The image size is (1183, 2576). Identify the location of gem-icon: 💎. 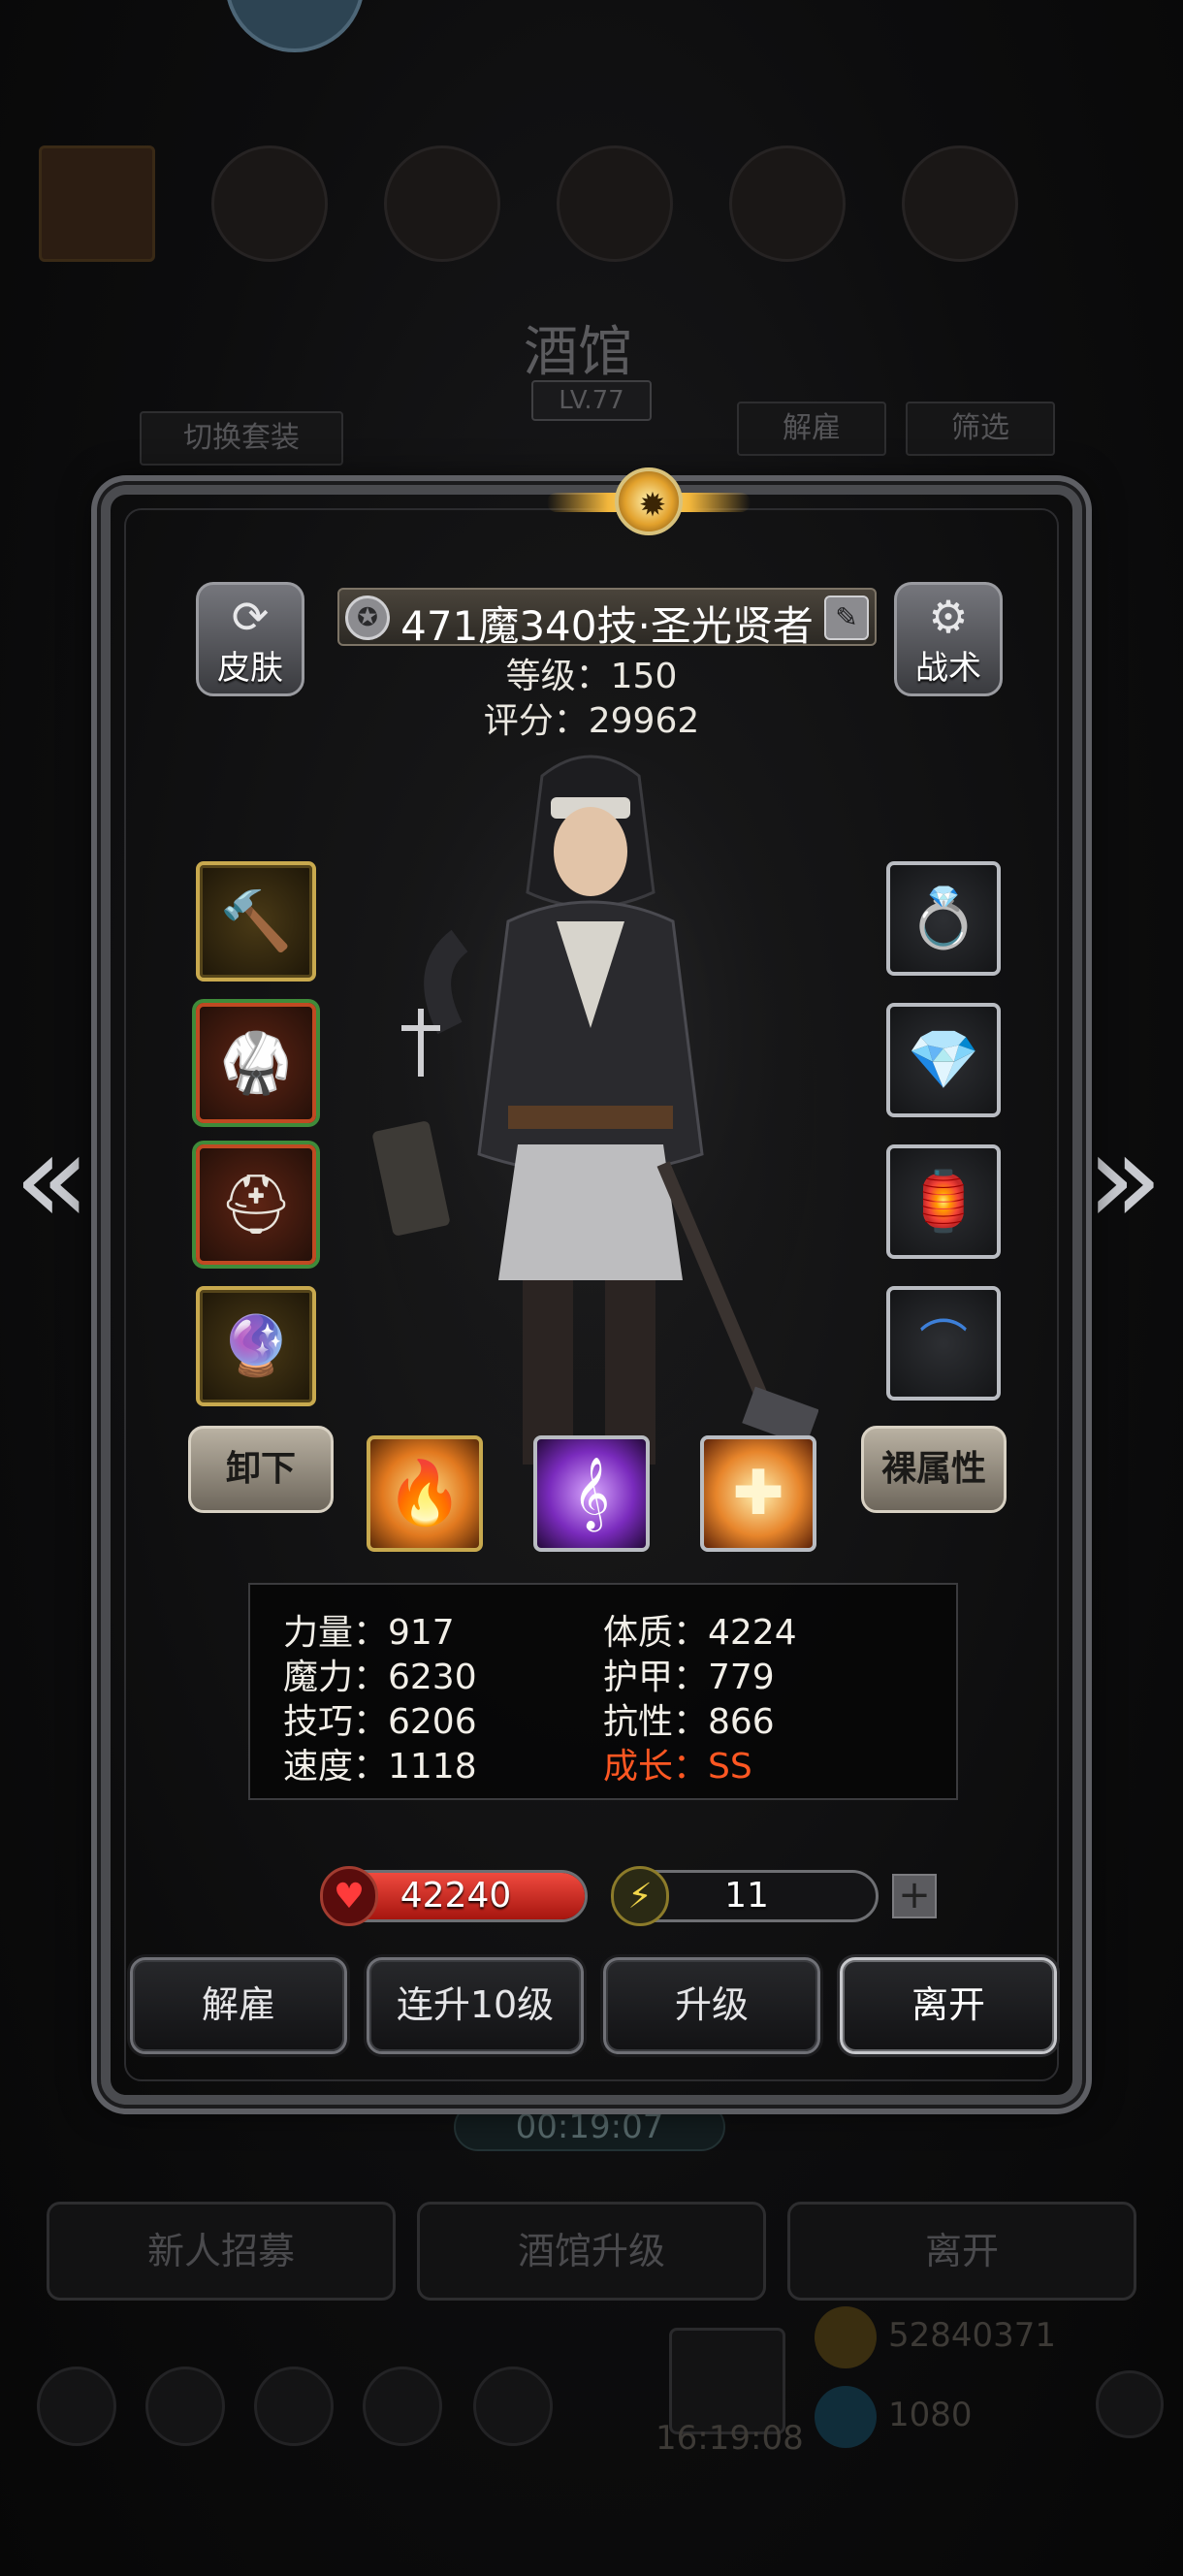
(943, 1060).